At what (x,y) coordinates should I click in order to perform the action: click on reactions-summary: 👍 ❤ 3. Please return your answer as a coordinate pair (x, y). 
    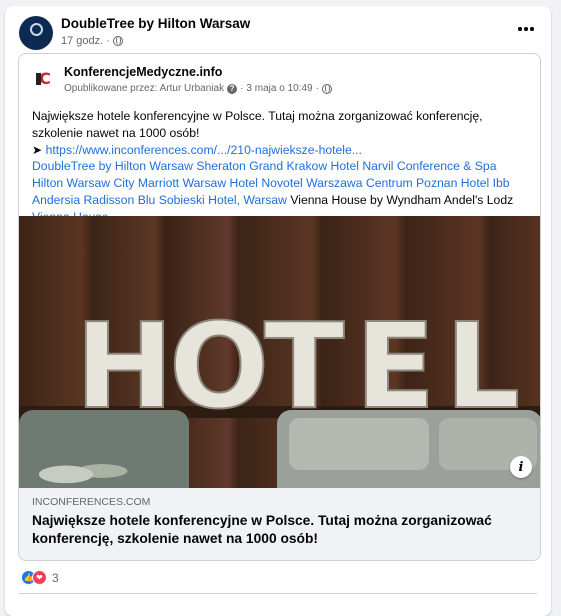
    Looking at the image, I should click on (40, 577).